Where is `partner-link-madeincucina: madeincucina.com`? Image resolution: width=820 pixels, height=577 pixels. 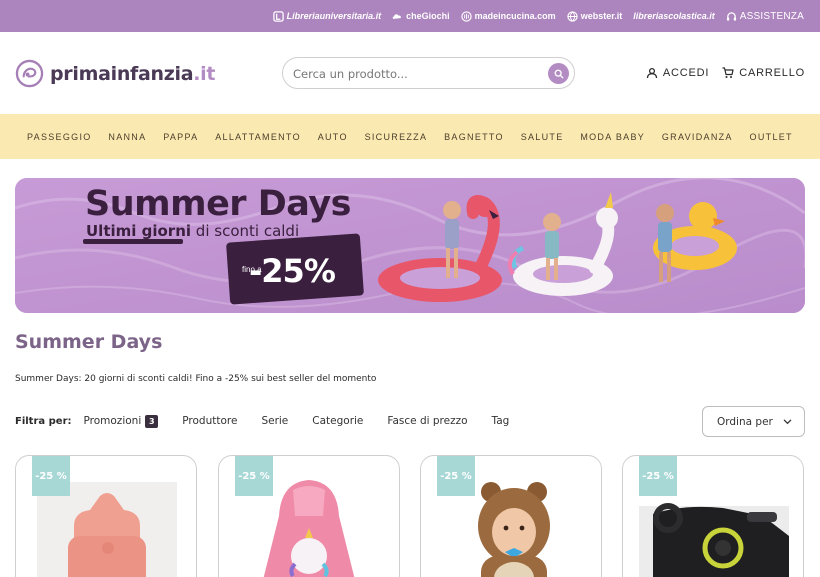
partner-link-madeincucina: madeincucina.com is located at coordinates (508, 16).